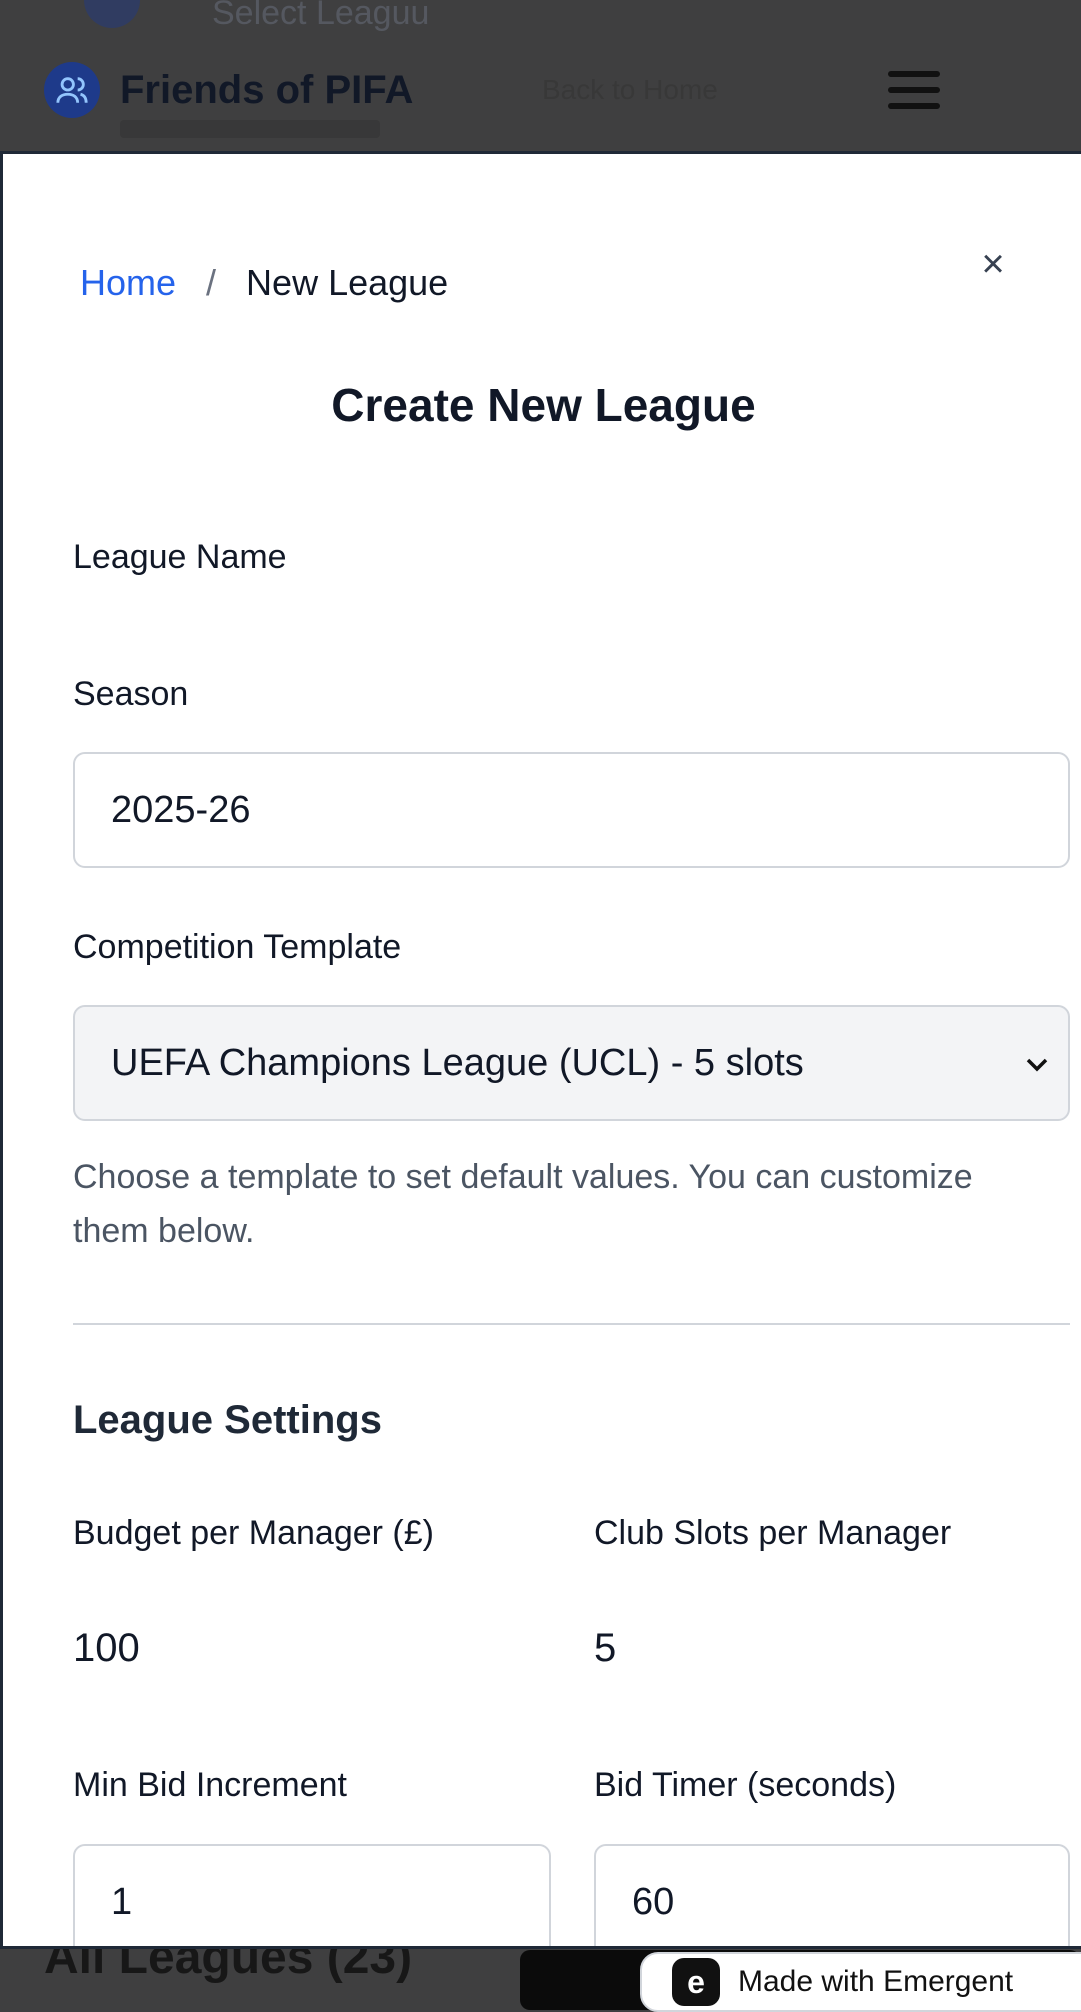 This screenshot has height=2012, width=1081. What do you see at coordinates (210, 1785) in the screenshot?
I see `min-bid-label: Min Bid Increment` at bounding box center [210, 1785].